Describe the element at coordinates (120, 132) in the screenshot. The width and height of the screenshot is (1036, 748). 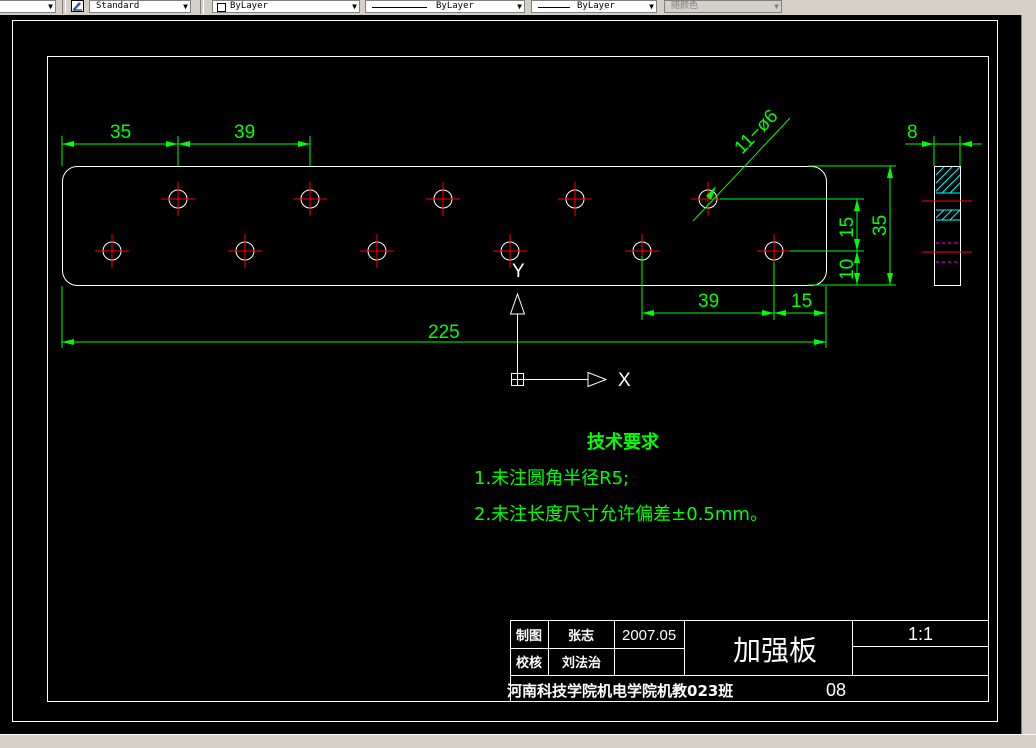
I see `dim-35-top: 35` at that location.